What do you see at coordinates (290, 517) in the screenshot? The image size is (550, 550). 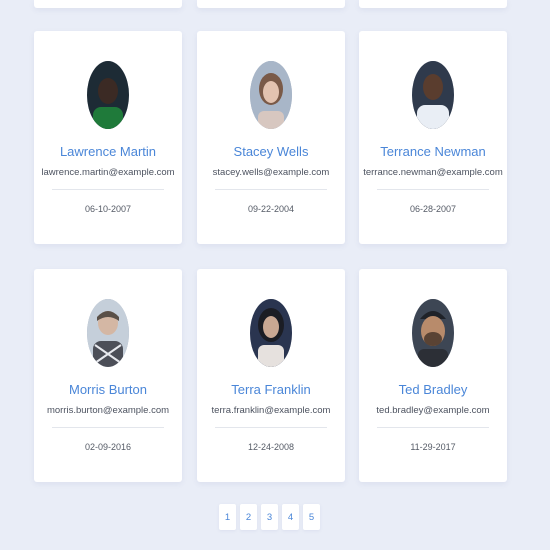 I see `page-button-4: 4` at bounding box center [290, 517].